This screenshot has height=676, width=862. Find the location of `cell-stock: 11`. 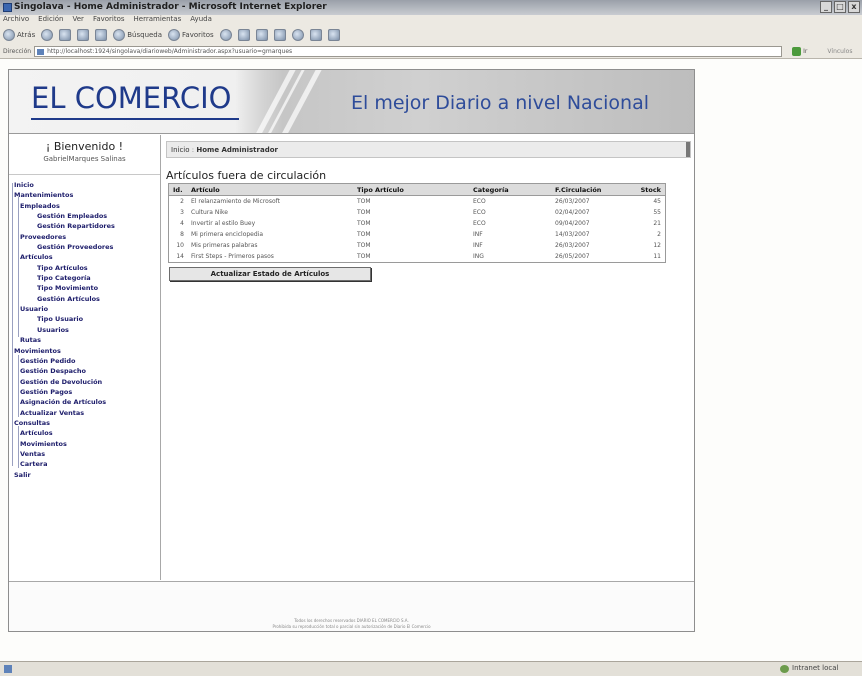

cell-stock: 11 is located at coordinates (657, 256).